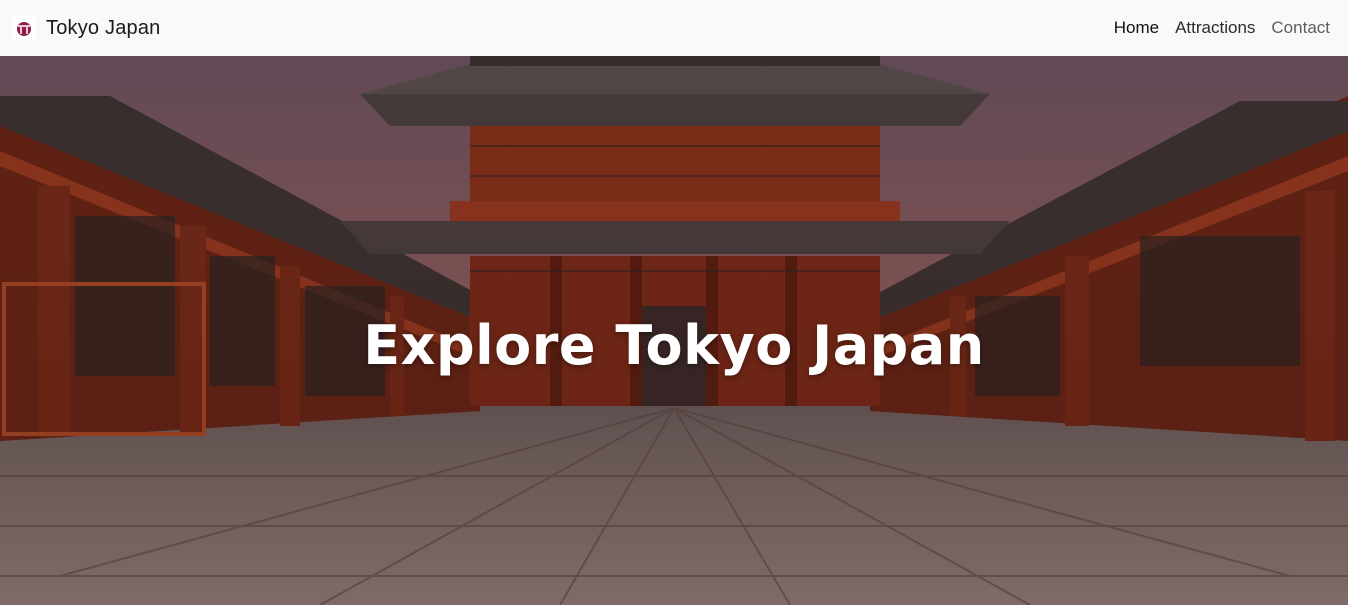 This screenshot has height=605, width=1348. What do you see at coordinates (1136, 28) in the screenshot?
I see `nav-link-home: Home` at bounding box center [1136, 28].